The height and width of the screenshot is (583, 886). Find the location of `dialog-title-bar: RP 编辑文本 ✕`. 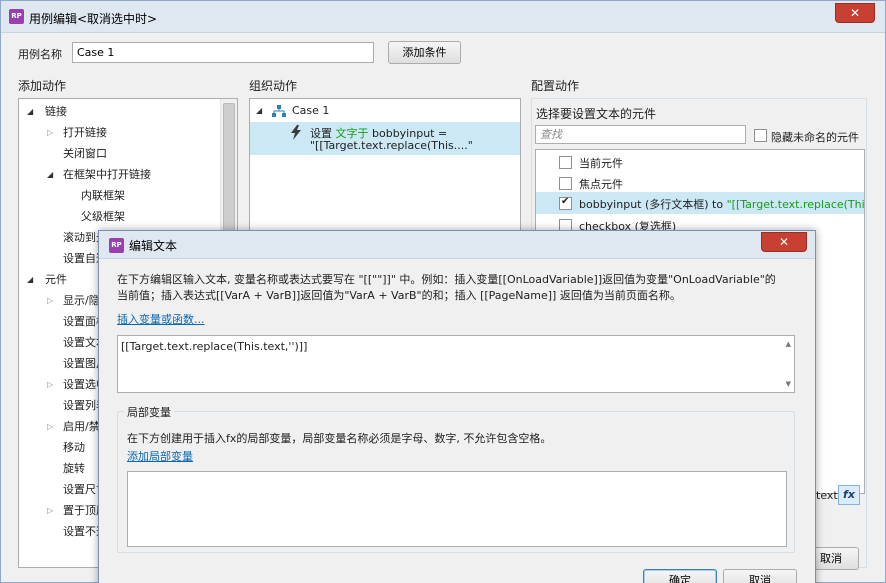

dialog-title-bar: RP 编辑文本 ✕ is located at coordinates (457, 245).